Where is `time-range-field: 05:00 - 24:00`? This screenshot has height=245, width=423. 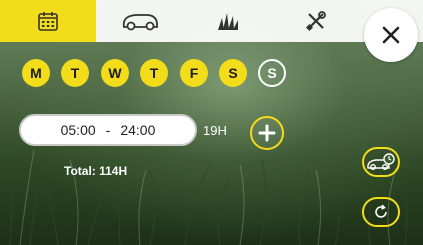
time-range-field: 05:00 - 24:00 is located at coordinates (108, 130).